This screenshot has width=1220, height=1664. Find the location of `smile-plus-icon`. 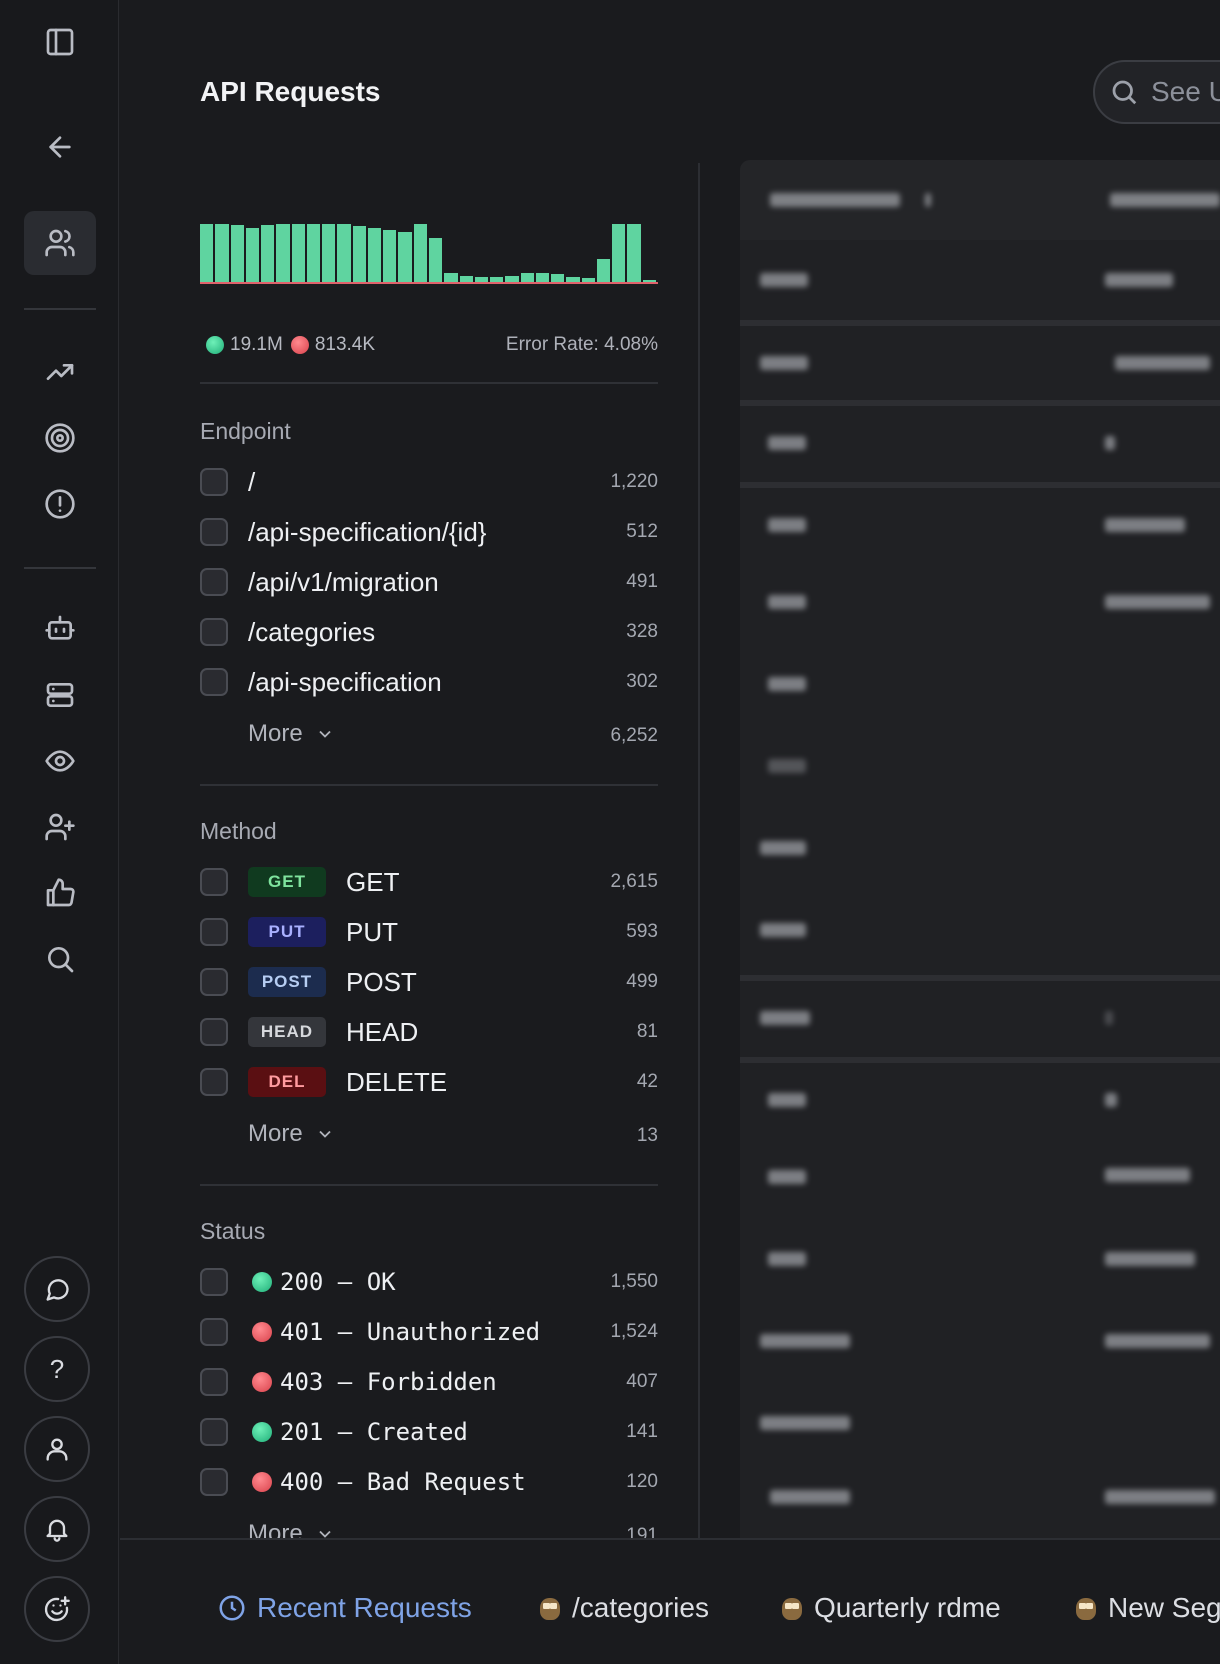

smile-plus-icon is located at coordinates (57, 1609).